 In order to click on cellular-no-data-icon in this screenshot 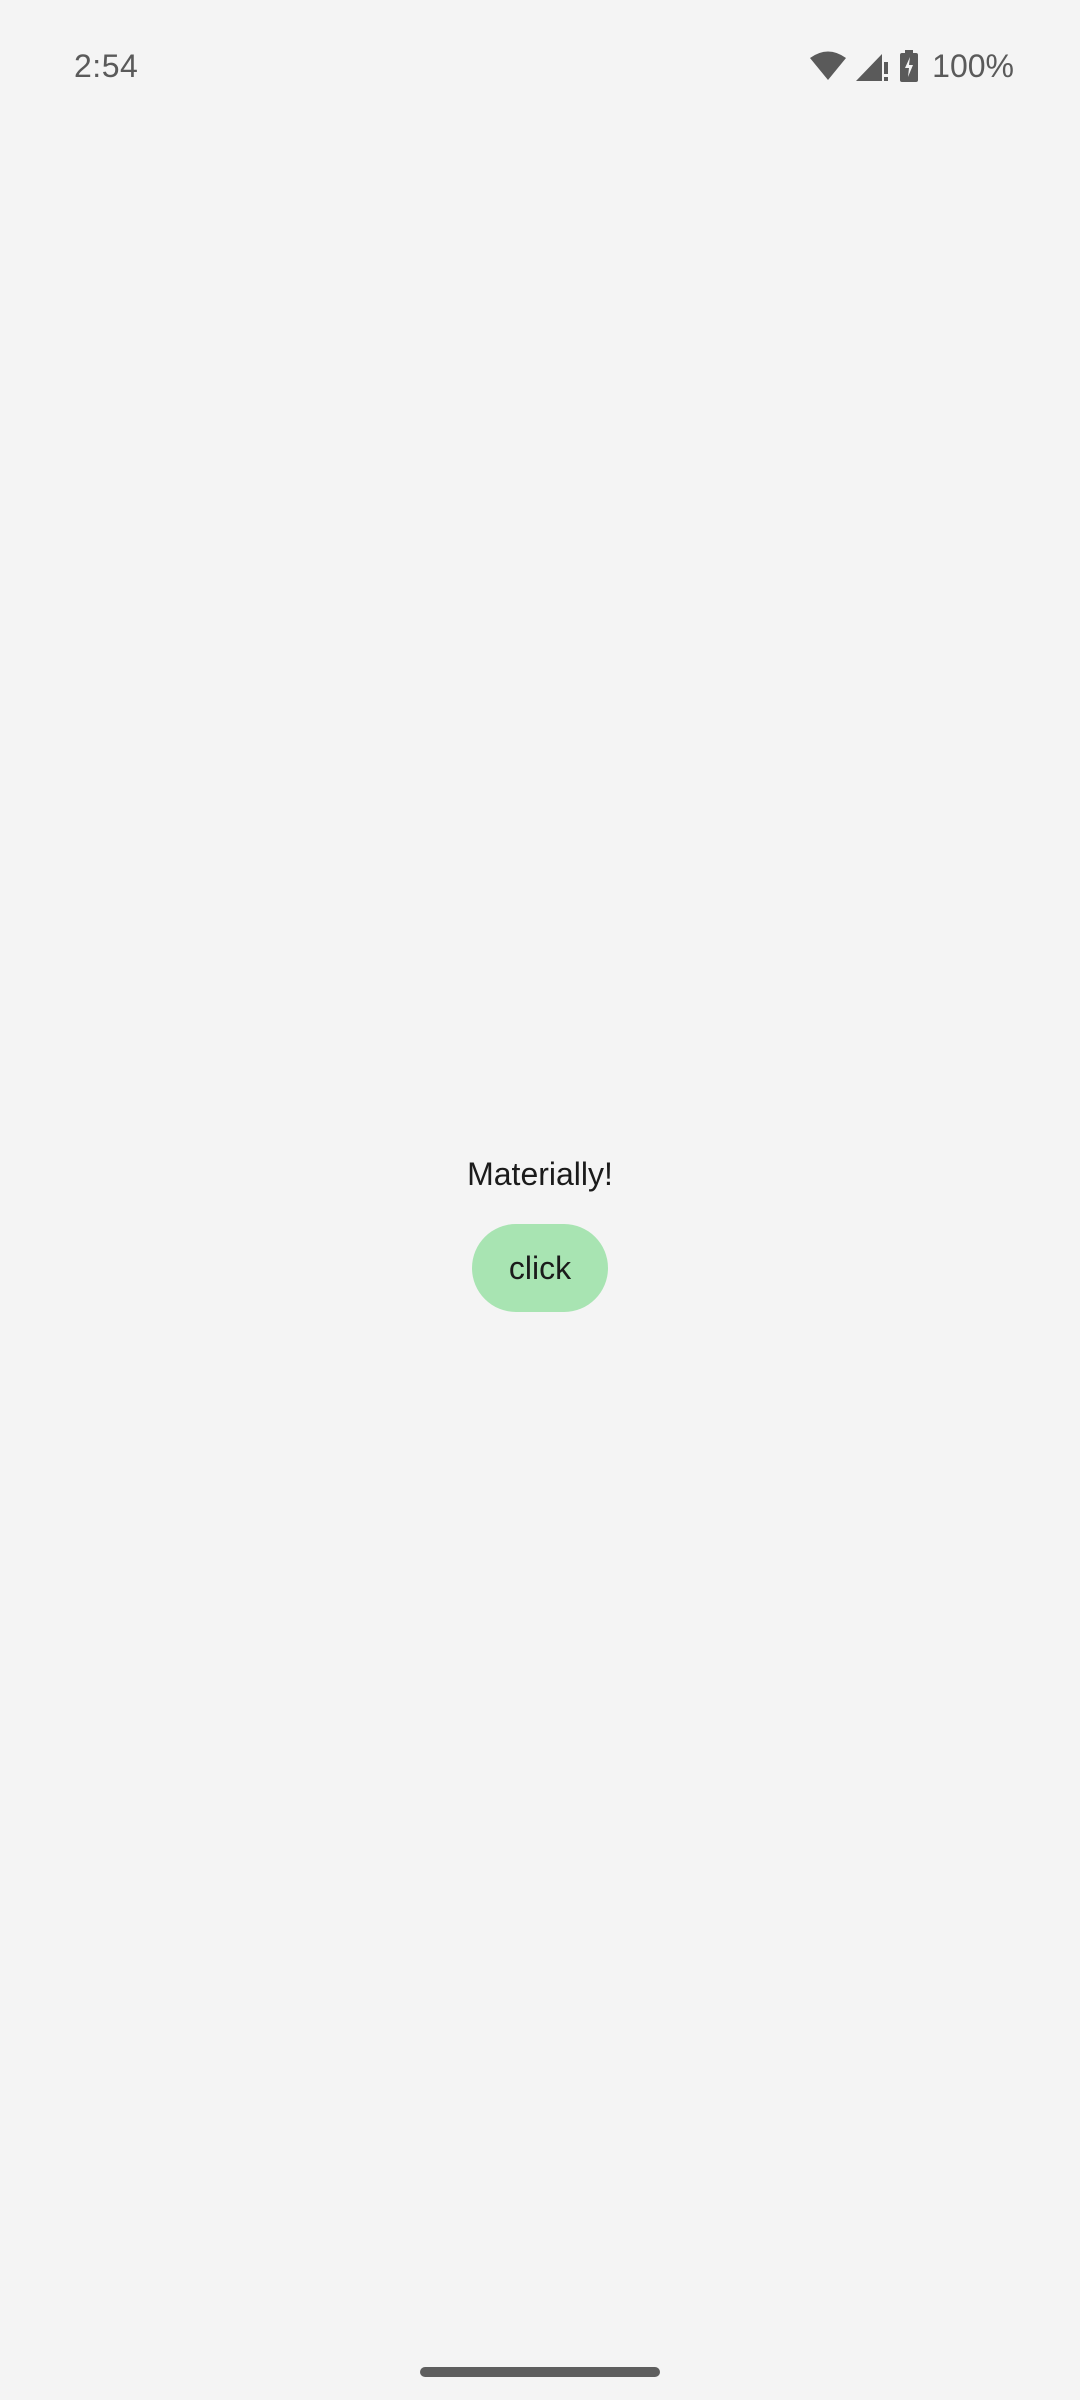, I will do `click(873, 66)`.